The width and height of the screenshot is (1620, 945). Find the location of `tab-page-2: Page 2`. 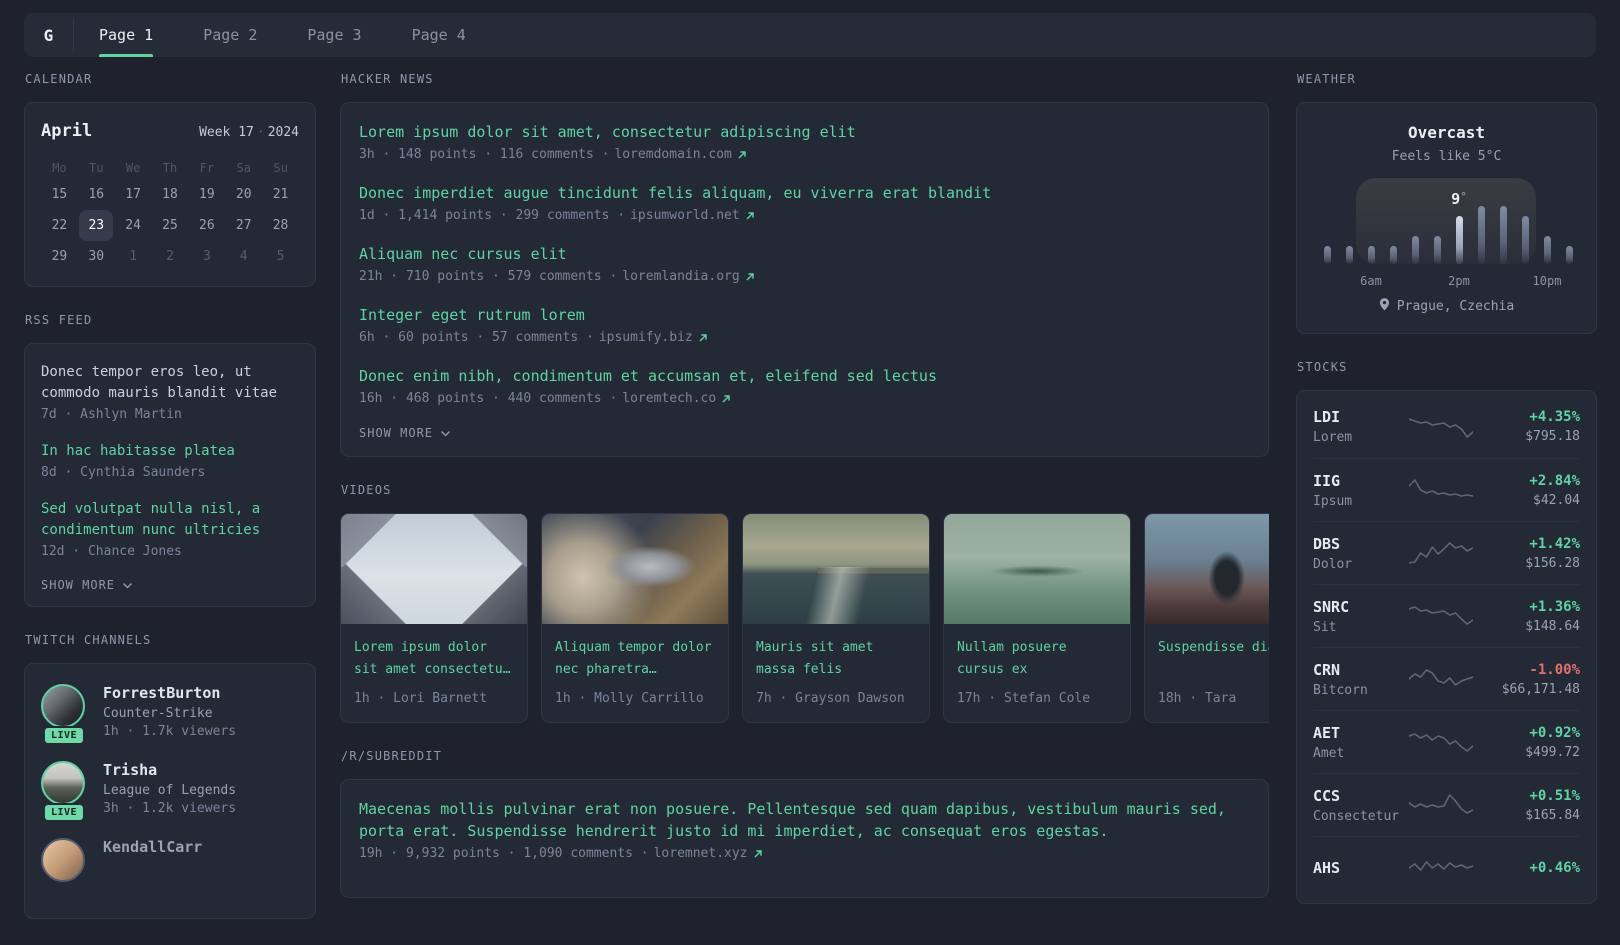

tab-page-2: Page 2 is located at coordinates (230, 35).